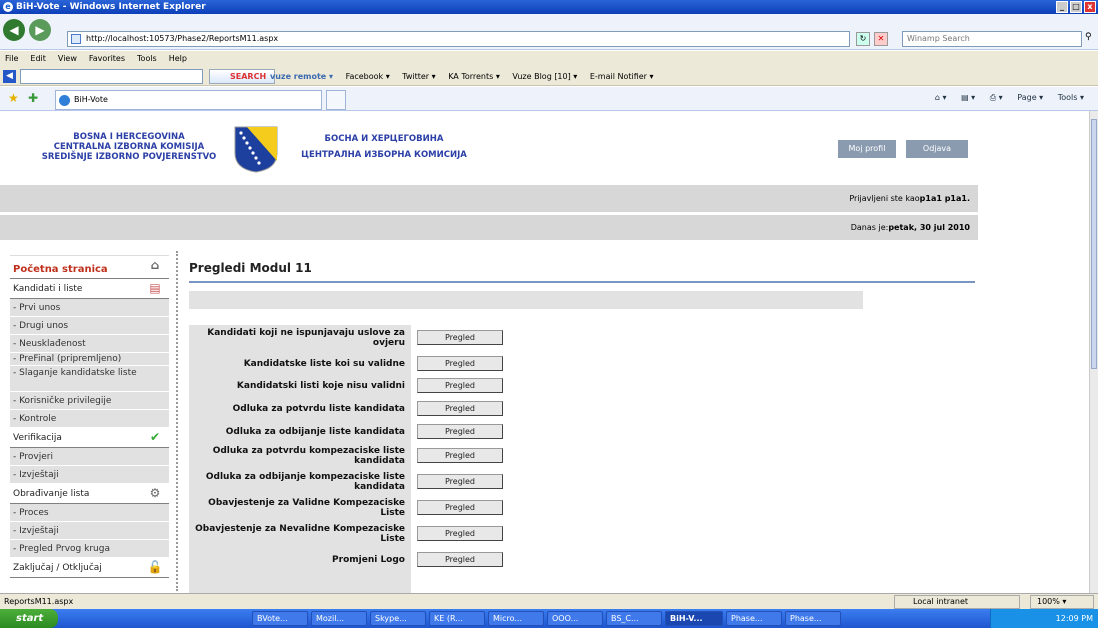 The width and height of the screenshot is (1098, 628). Describe the element at coordinates (107, 58) in the screenshot. I see `menu-favorites: Favorites` at that location.